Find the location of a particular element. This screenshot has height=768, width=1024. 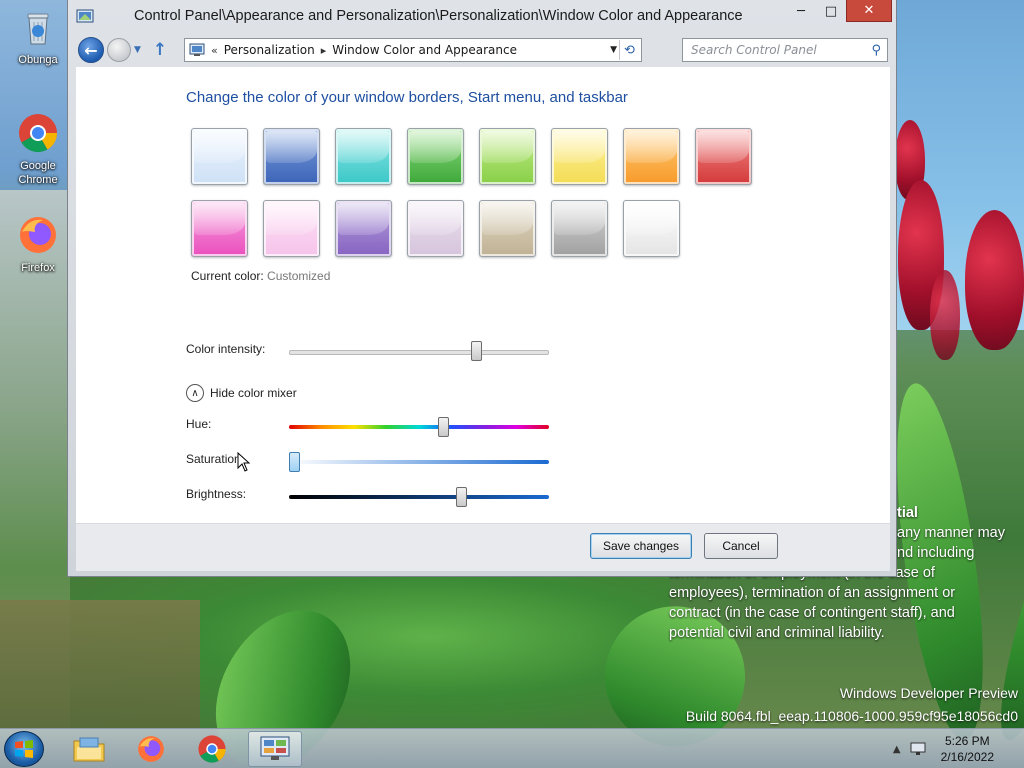

search-input: Search Control Panel ⚲ is located at coordinates (785, 50).